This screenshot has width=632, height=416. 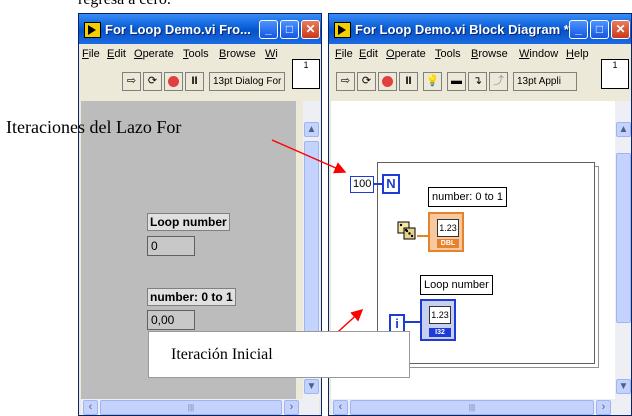 I want to click on i32-type-tag: I32, so click(x=440, y=332).